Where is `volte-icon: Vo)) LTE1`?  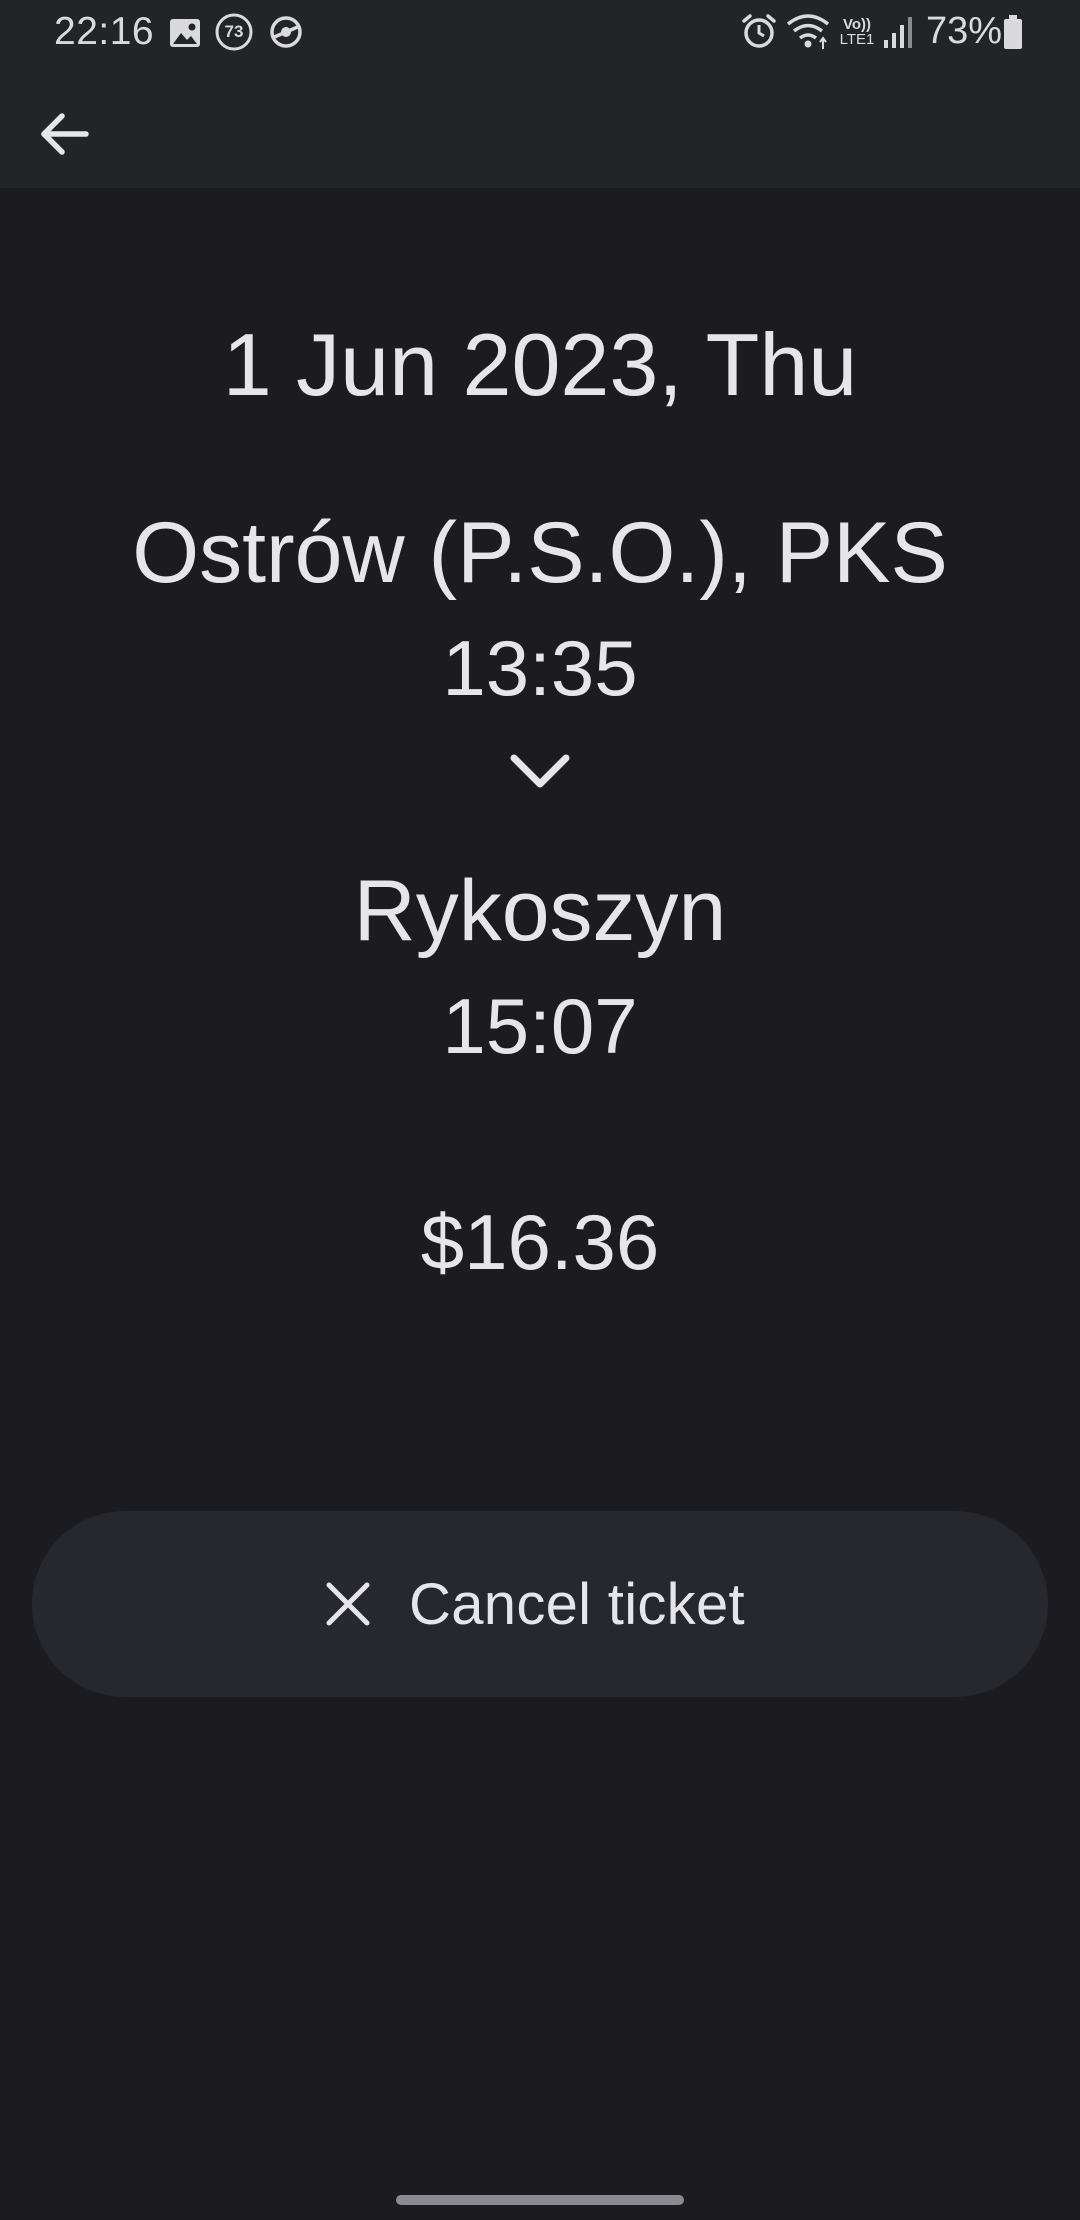
volte-icon: Vo)) LTE1 is located at coordinates (857, 32).